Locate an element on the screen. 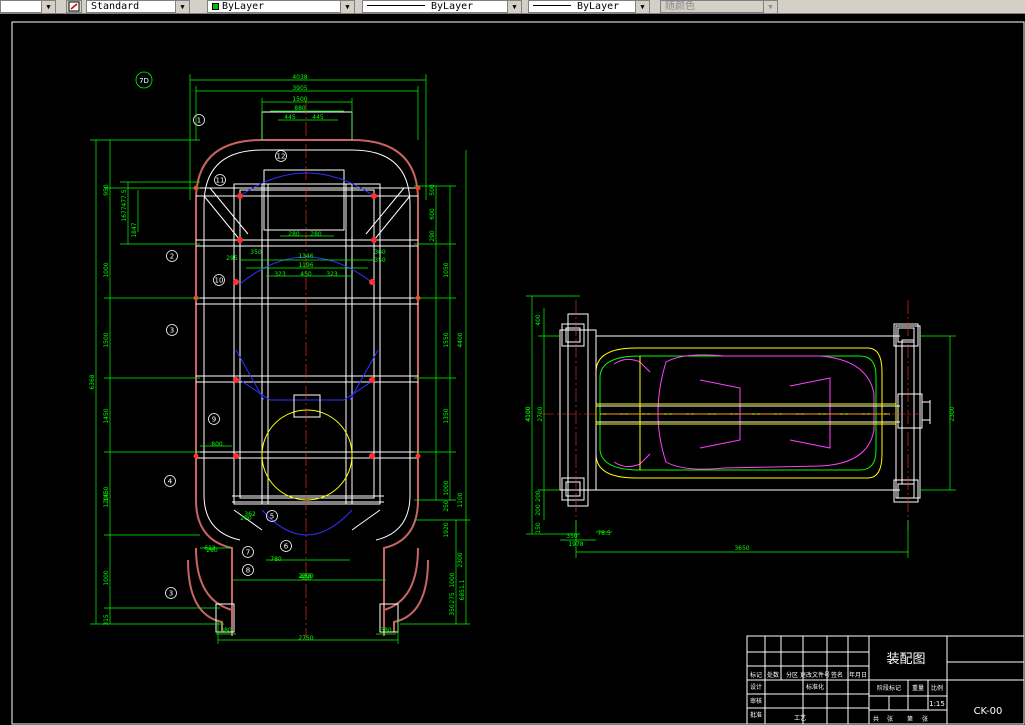 The image size is (1025, 725). dim-label-right: 1100 is located at coordinates (460, 499).